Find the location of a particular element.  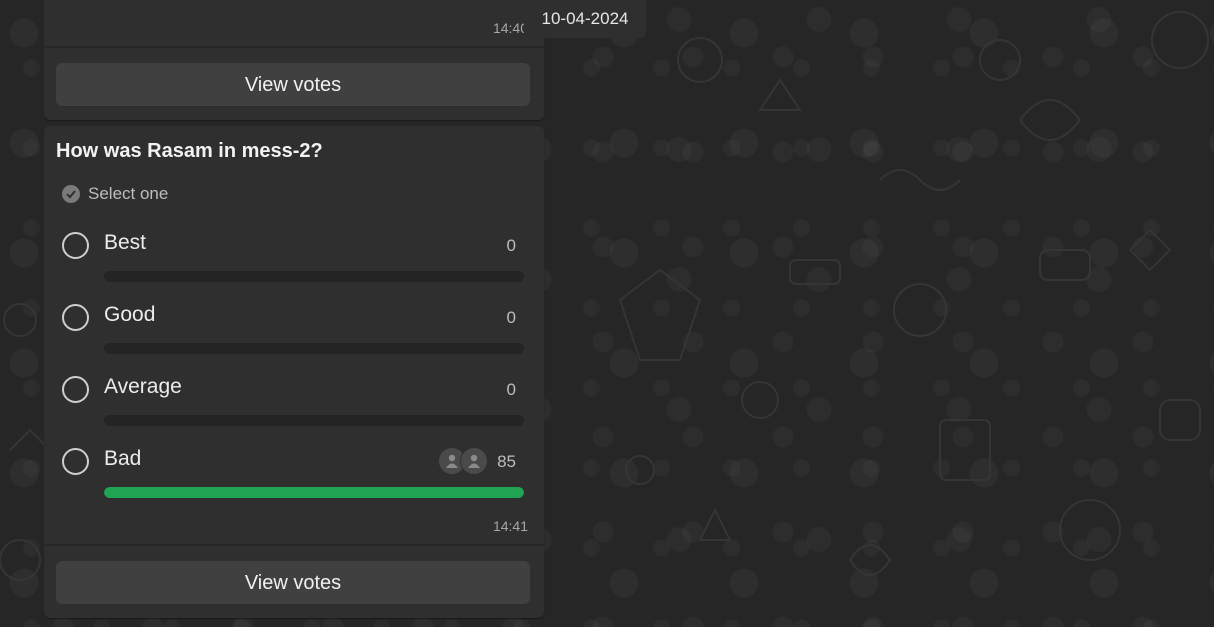

option-label: Best is located at coordinates (125, 242).